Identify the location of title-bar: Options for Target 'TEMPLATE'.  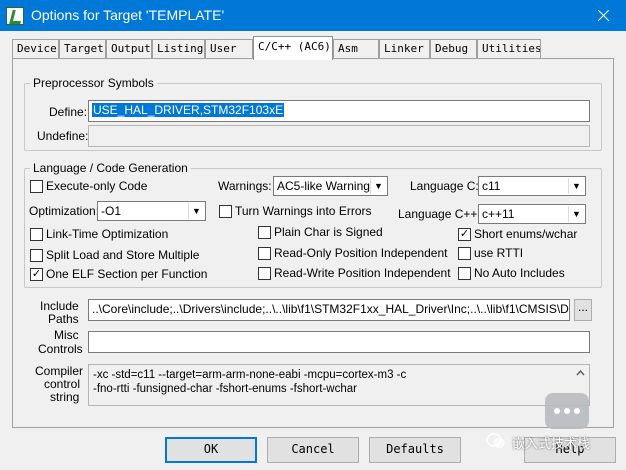
(313, 15).